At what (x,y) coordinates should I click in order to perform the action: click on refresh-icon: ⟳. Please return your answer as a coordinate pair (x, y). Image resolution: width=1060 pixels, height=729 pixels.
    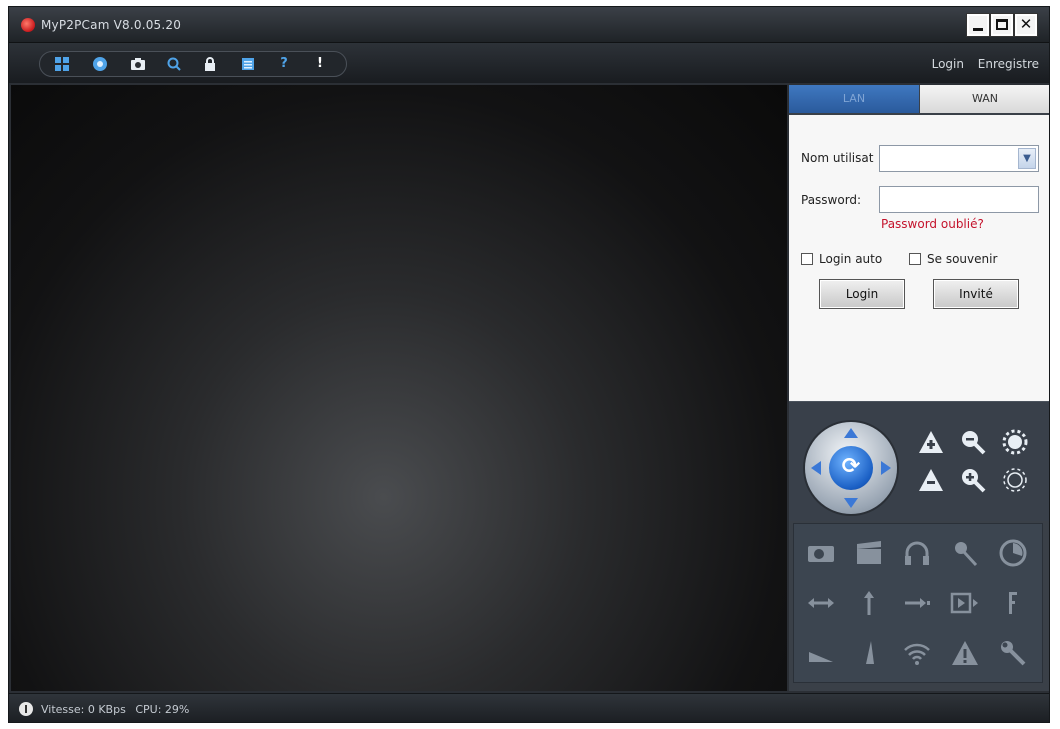
    Looking at the image, I should click on (851, 468).